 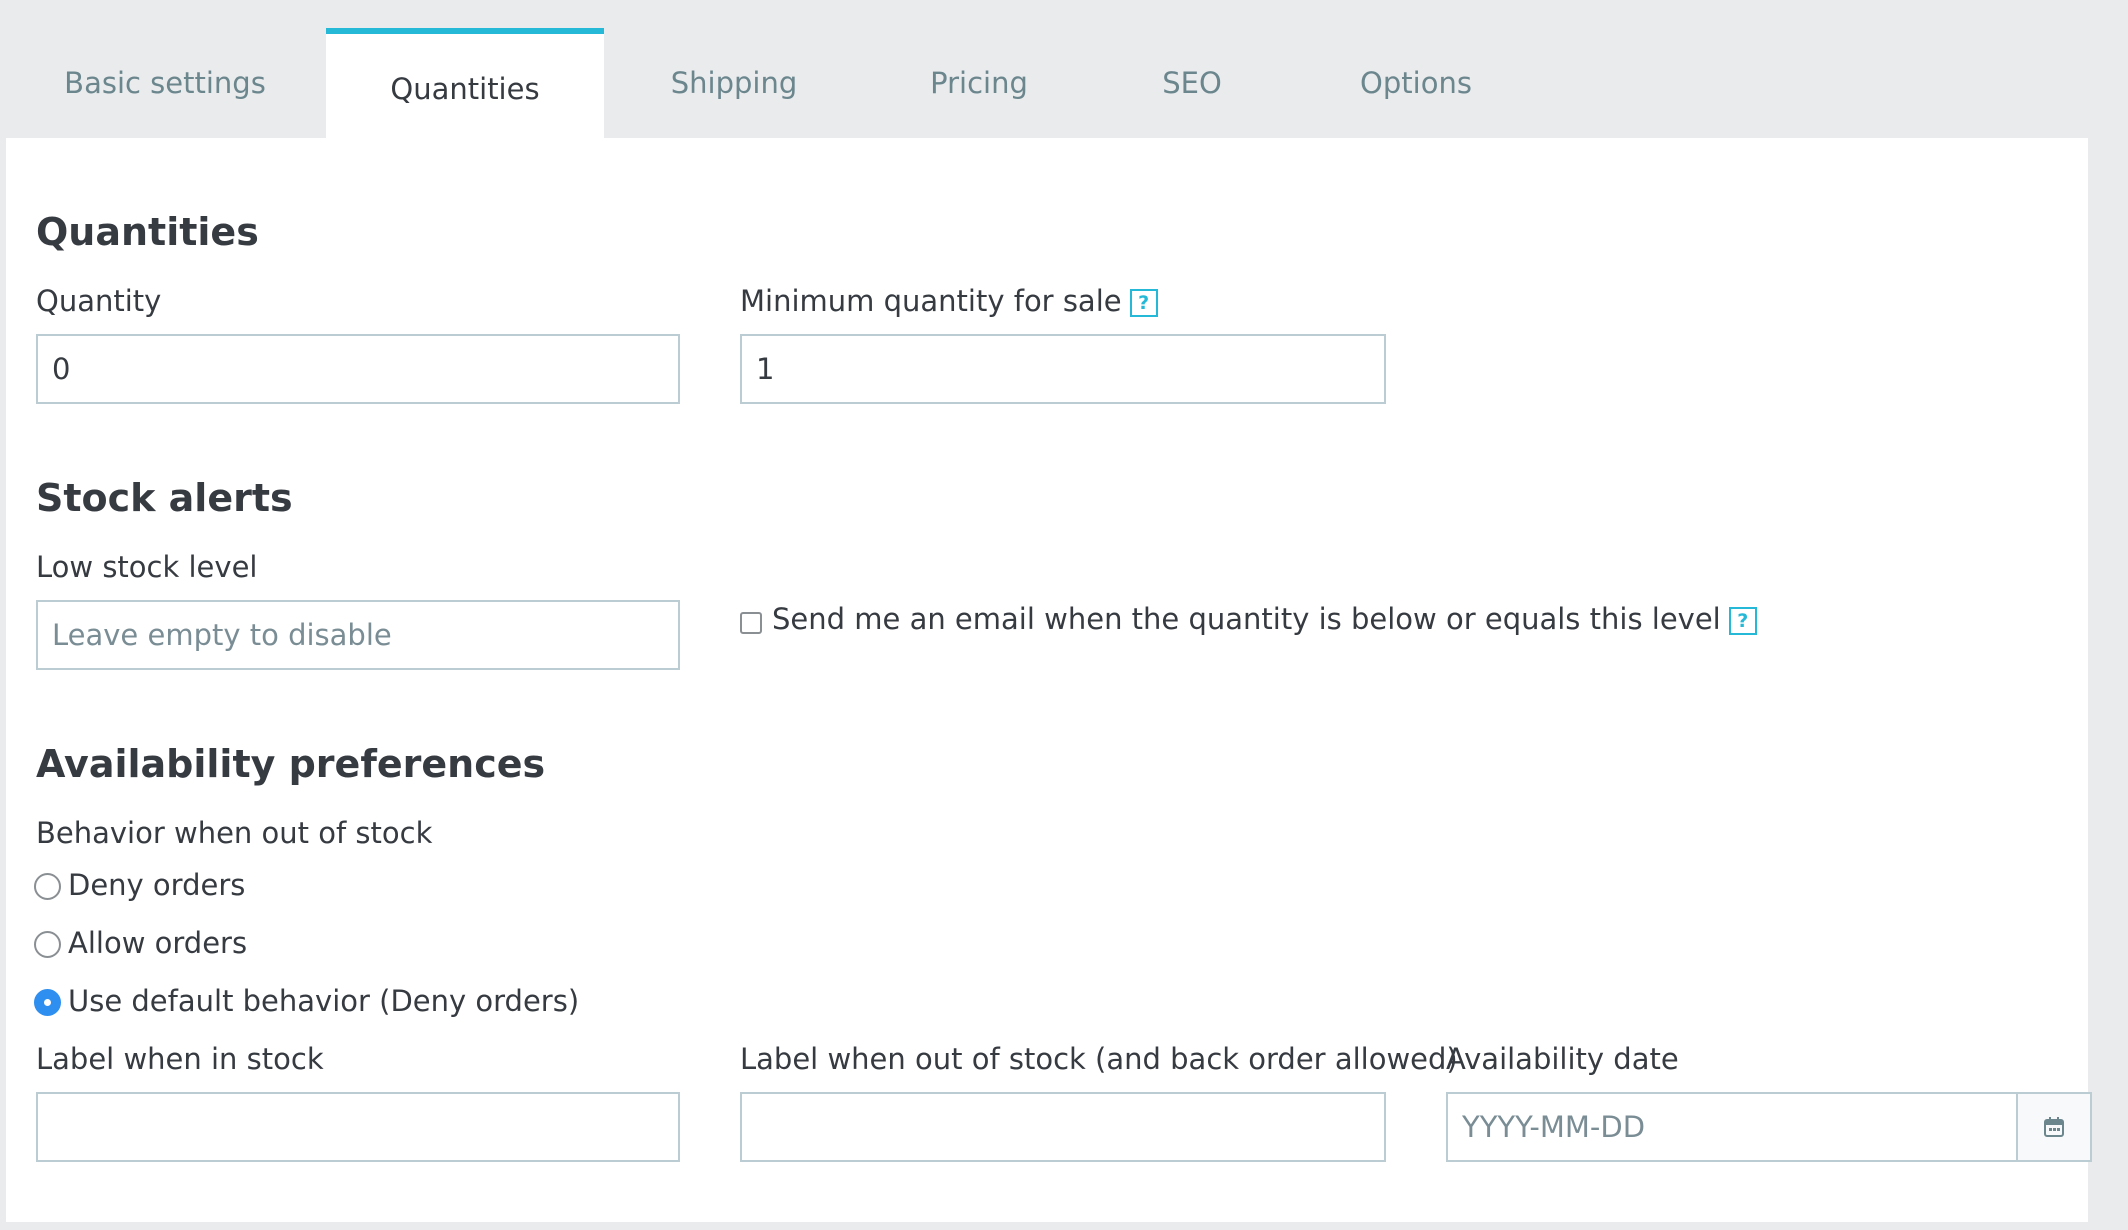 What do you see at coordinates (165, 83) in the screenshot?
I see `tab-basic-settings: Basic settings` at bounding box center [165, 83].